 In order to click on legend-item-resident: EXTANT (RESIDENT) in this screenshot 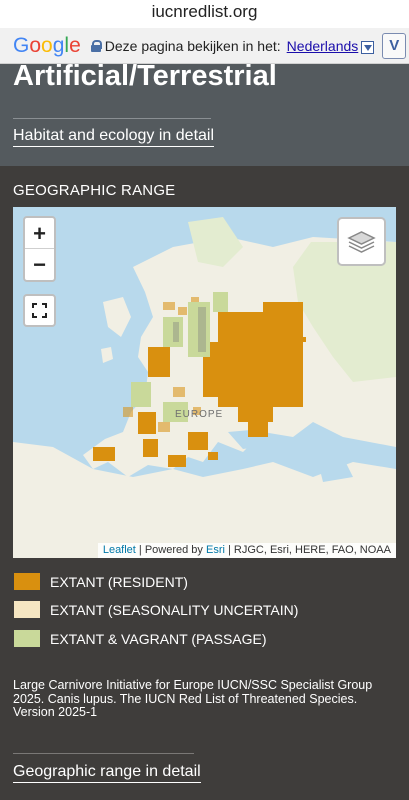, I will do `click(193, 582)`.